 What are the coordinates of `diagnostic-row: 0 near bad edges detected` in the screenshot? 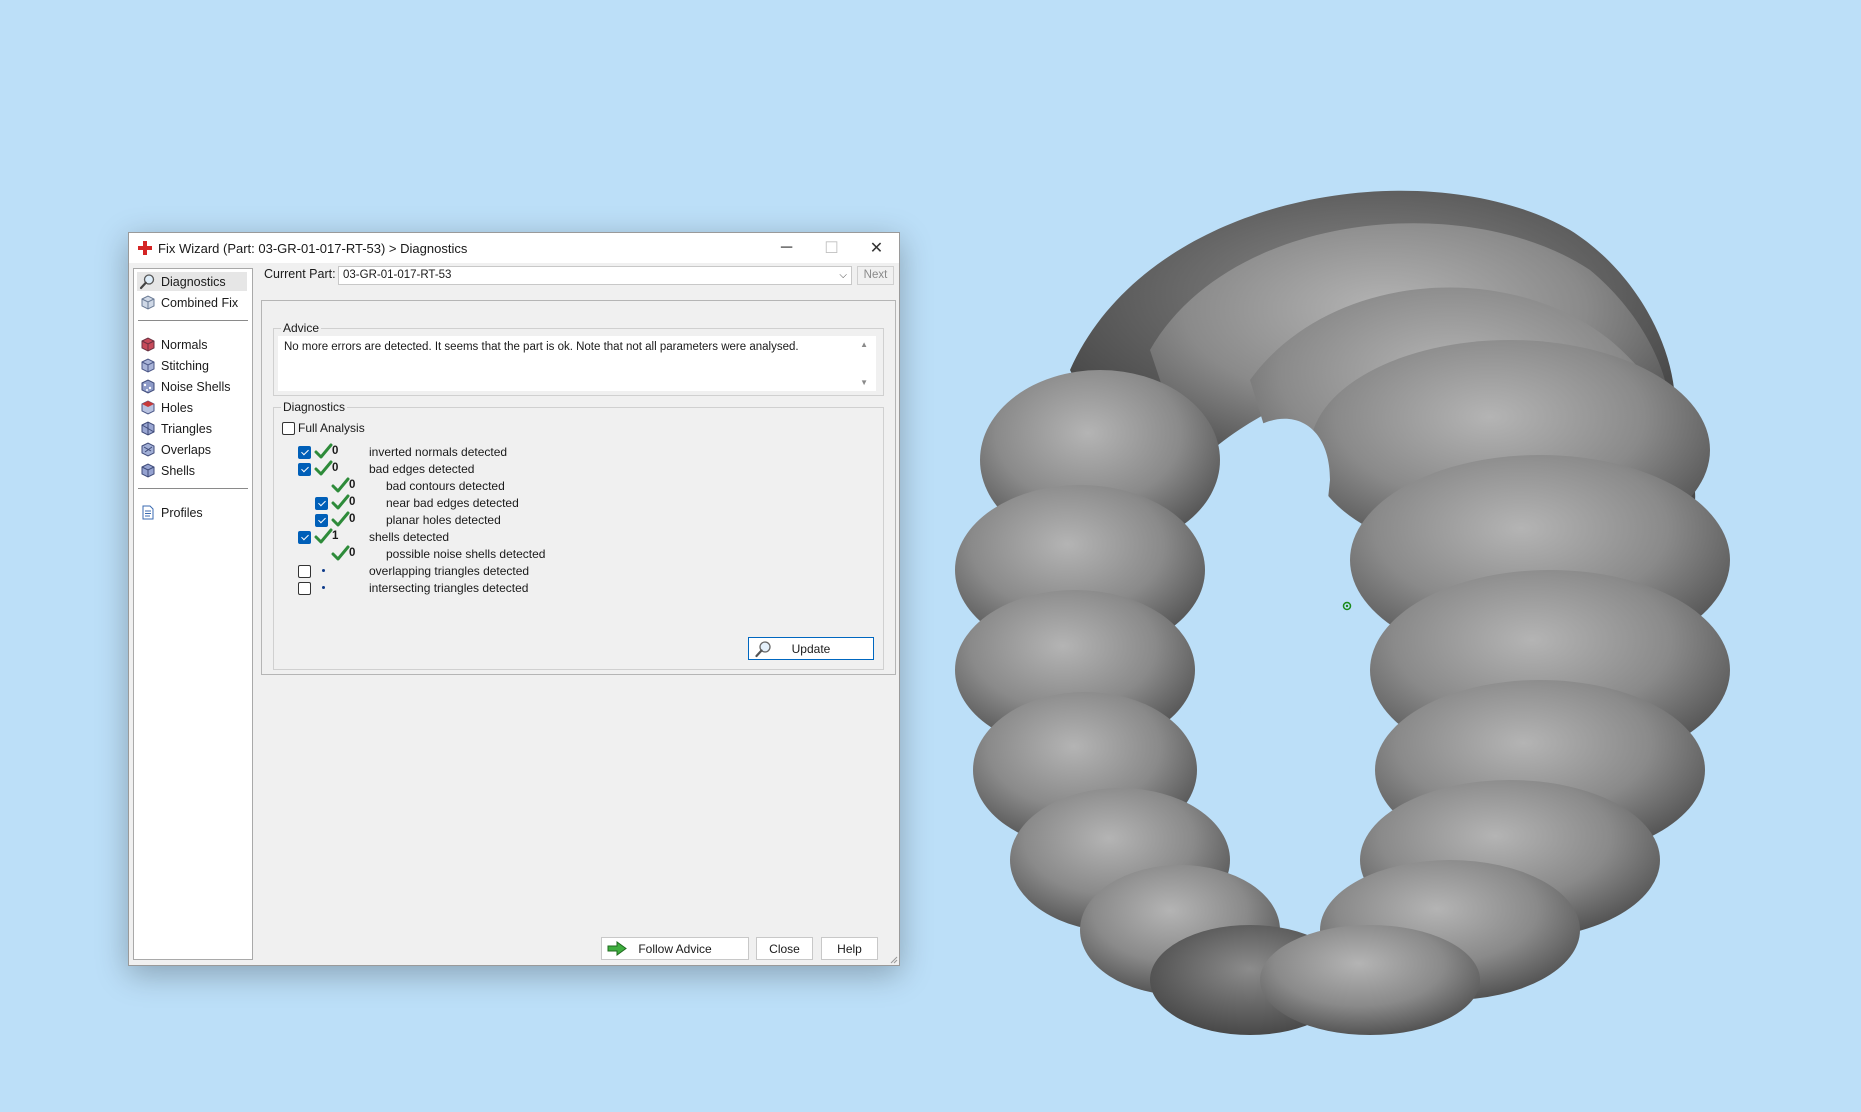 It's located at (574, 503).